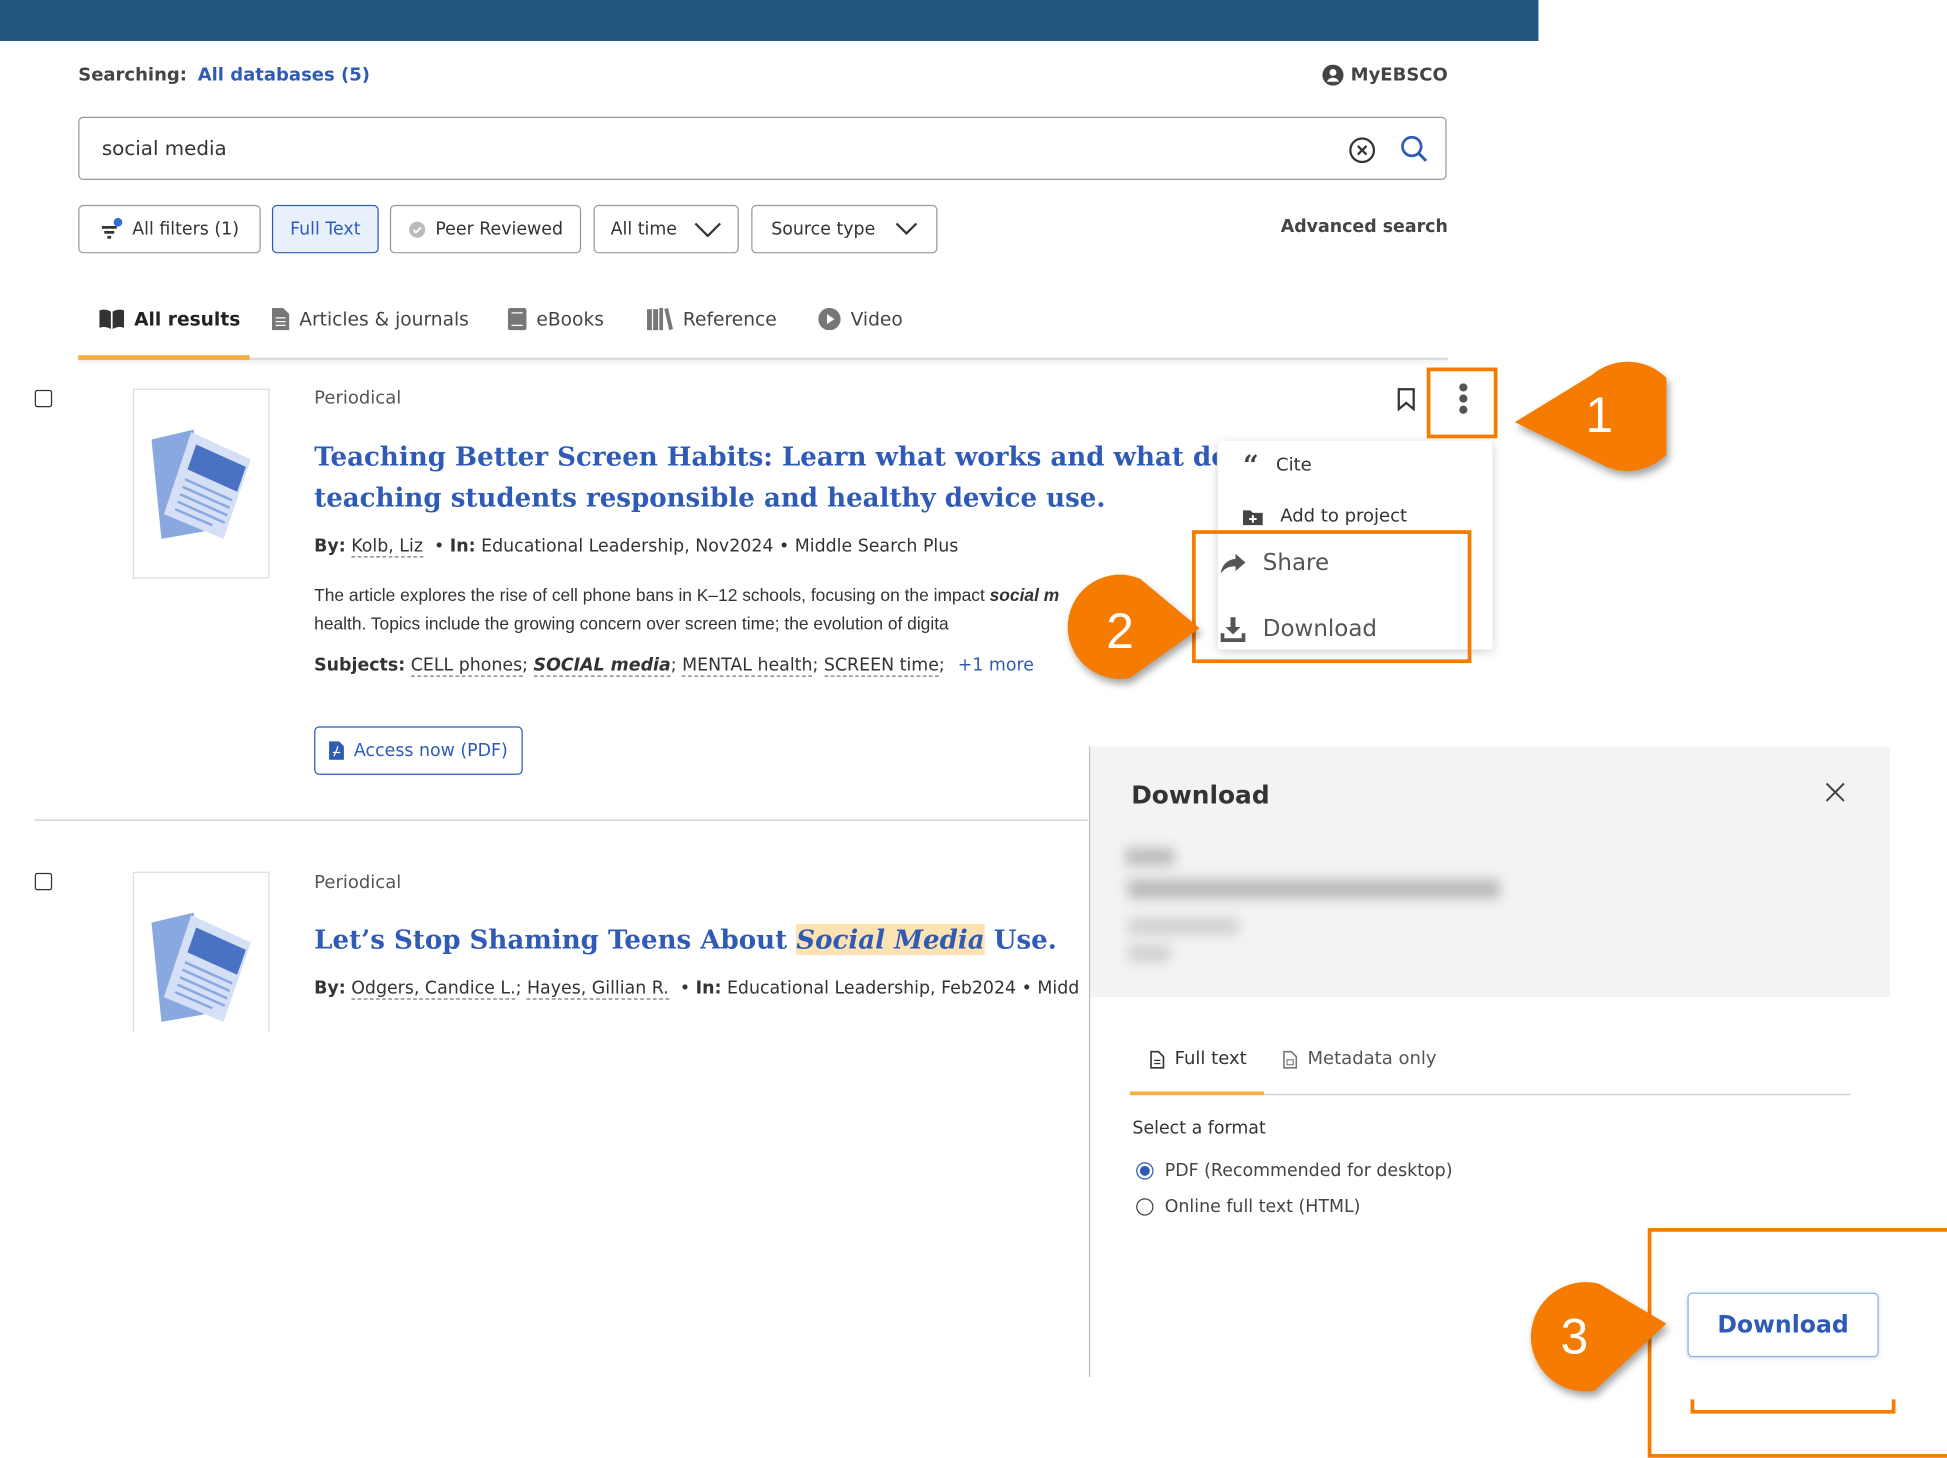  Describe the element at coordinates (416, 229) in the screenshot. I see `badge-check-icon` at that location.